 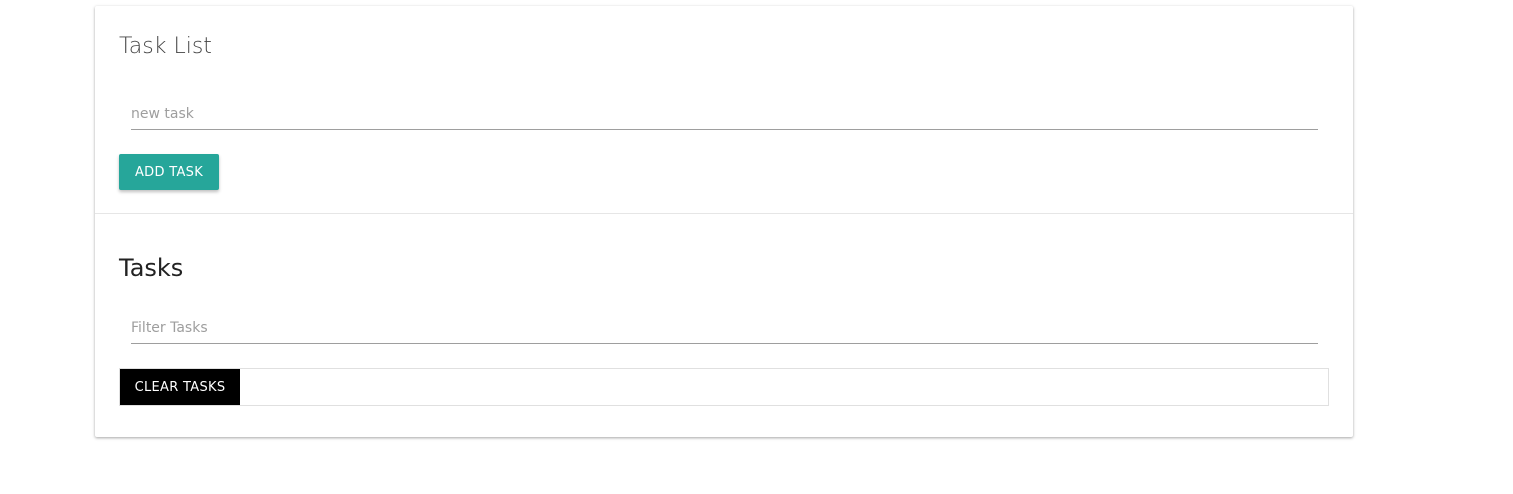 What do you see at coordinates (724, 387) in the screenshot?
I see `task-collection: CLEAR TASKS` at bounding box center [724, 387].